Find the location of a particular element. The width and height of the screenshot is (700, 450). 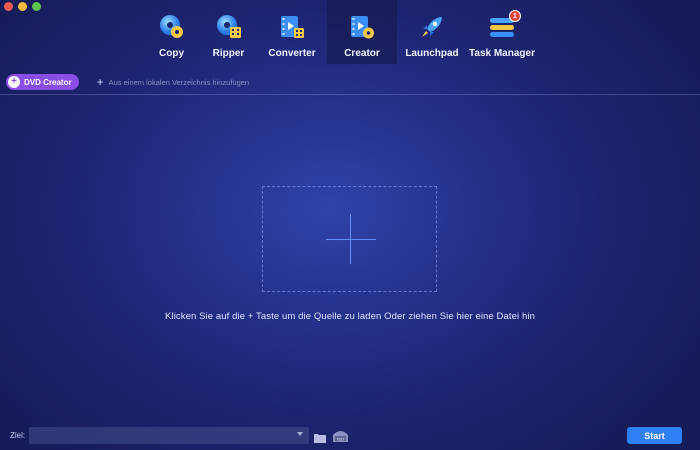

start-button: Start is located at coordinates (654, 435).